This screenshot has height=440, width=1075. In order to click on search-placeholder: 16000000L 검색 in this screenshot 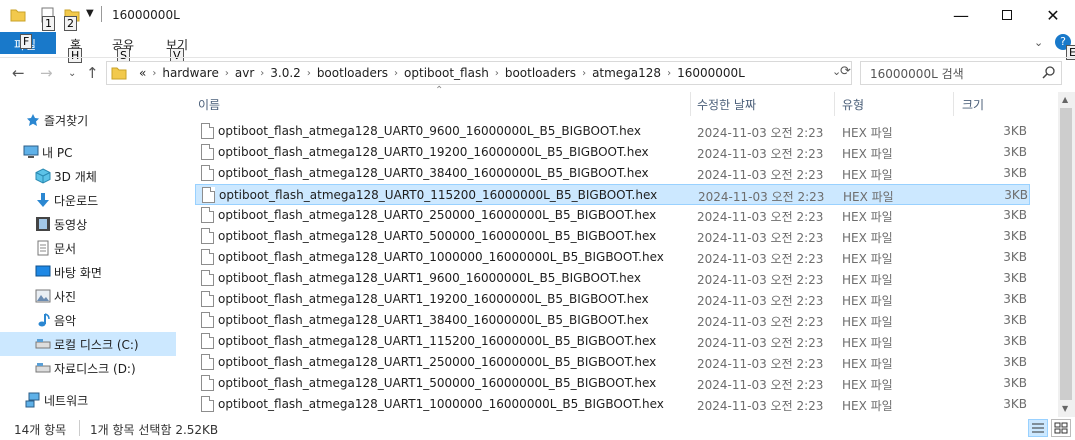, I will do `click(917, 74)`.